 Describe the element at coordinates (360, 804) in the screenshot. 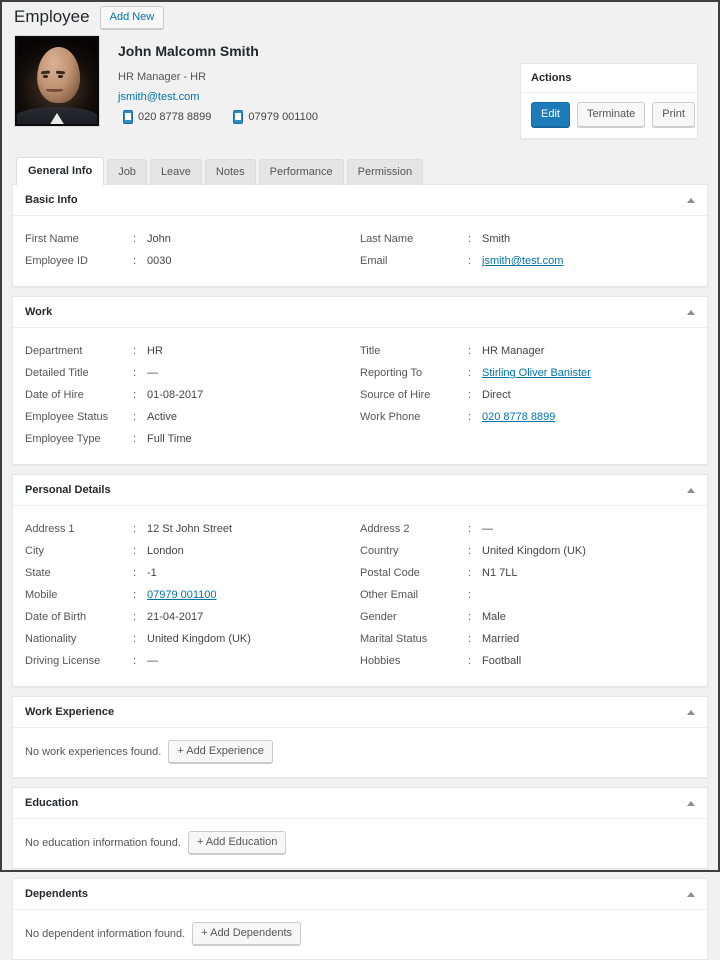

I see `panel-education-header: Education` at that location.